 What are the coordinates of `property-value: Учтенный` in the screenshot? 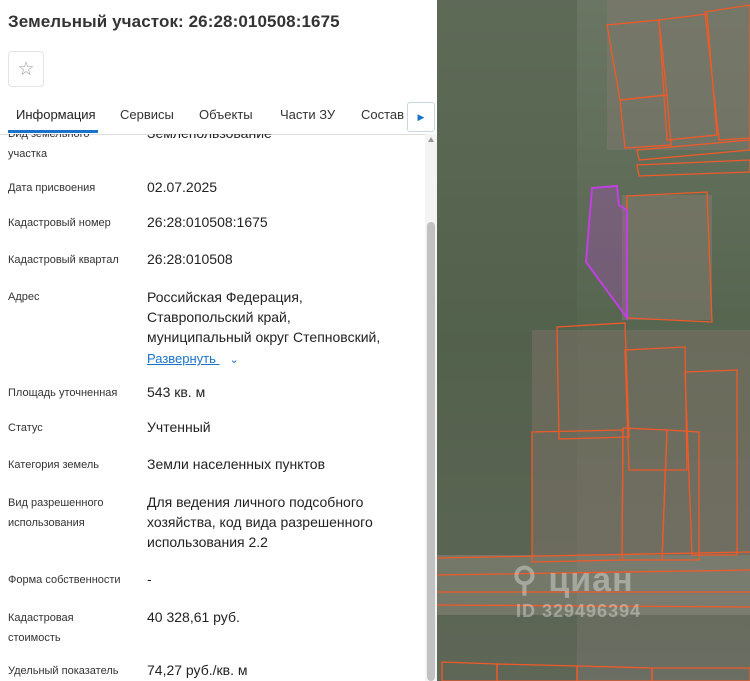 It's located at (179, 427).